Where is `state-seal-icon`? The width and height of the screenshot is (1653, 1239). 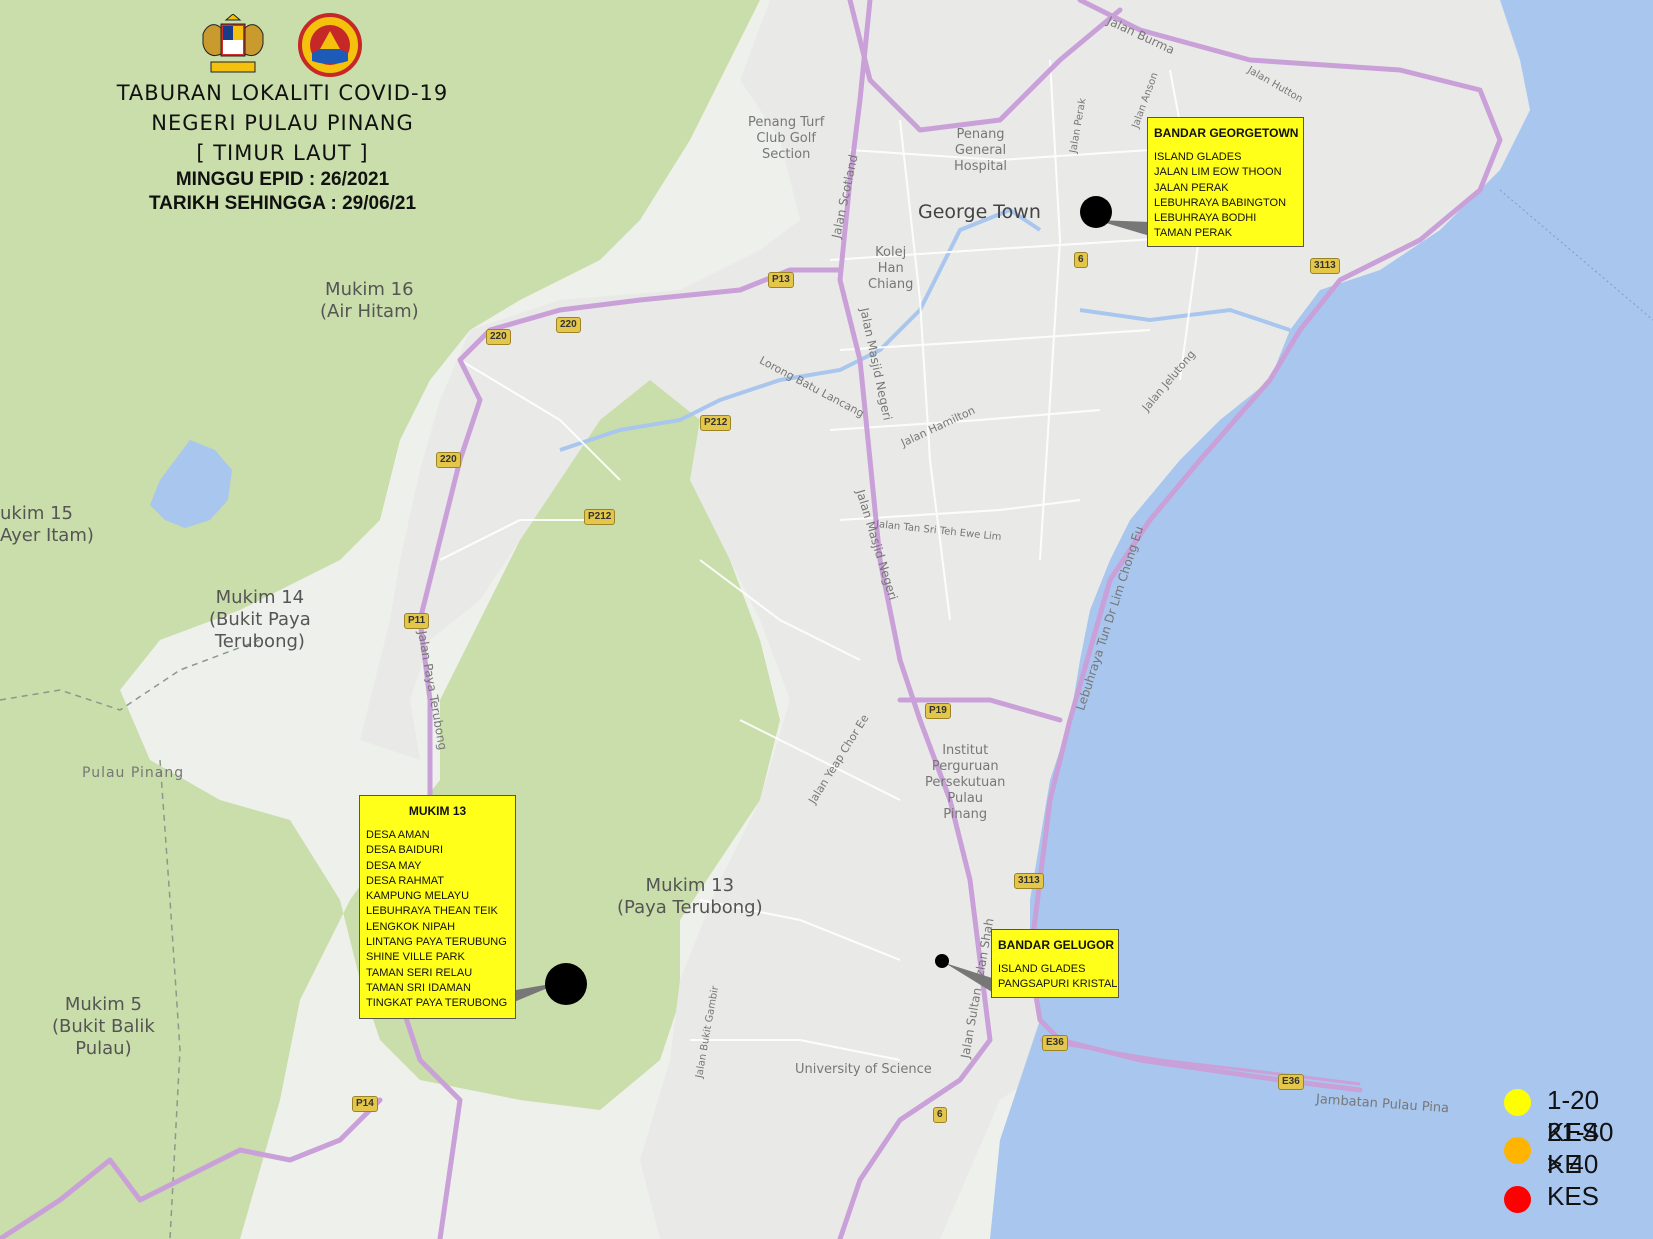
state-seal-icon is located at coordinates (330, 45).